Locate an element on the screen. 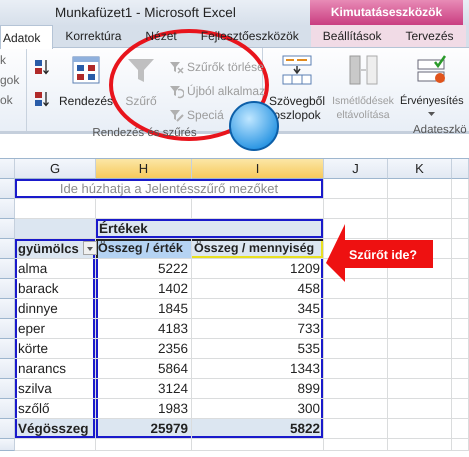 The height and width of the screenshot is (457, 469). table-cell: 5864 is located at coordinates (144, 369).